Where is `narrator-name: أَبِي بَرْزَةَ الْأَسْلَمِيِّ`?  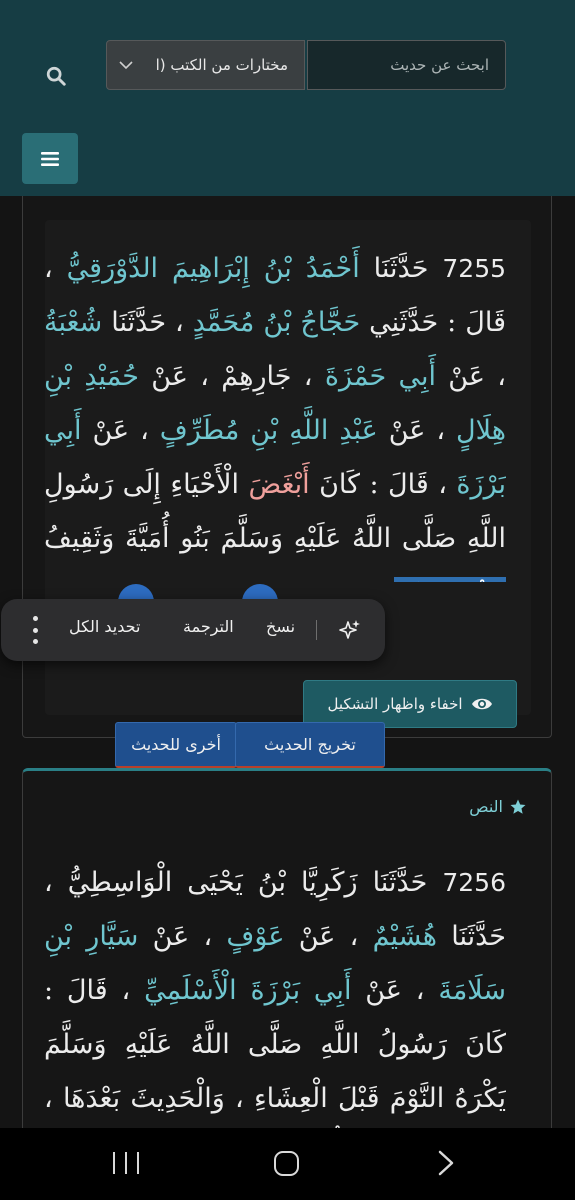
narrator-name: أَبِي بَرْزَةَ الْأَسْلَمِيِّ is located at coordinates (247, 990).